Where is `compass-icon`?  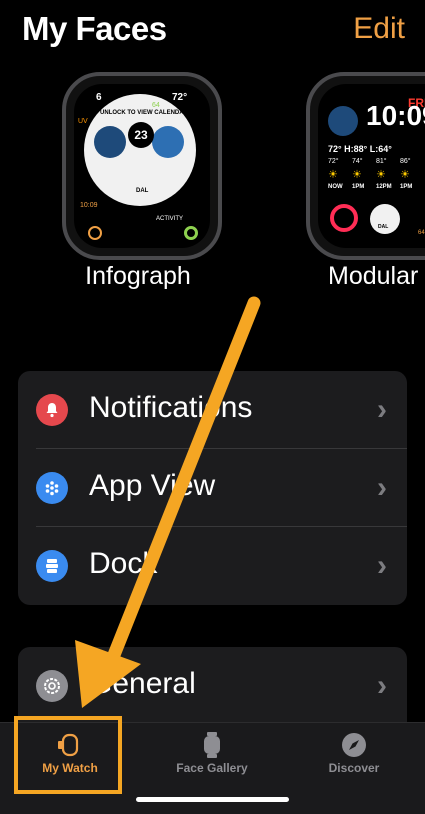
compass-icon is located at coordinates (354, 745).